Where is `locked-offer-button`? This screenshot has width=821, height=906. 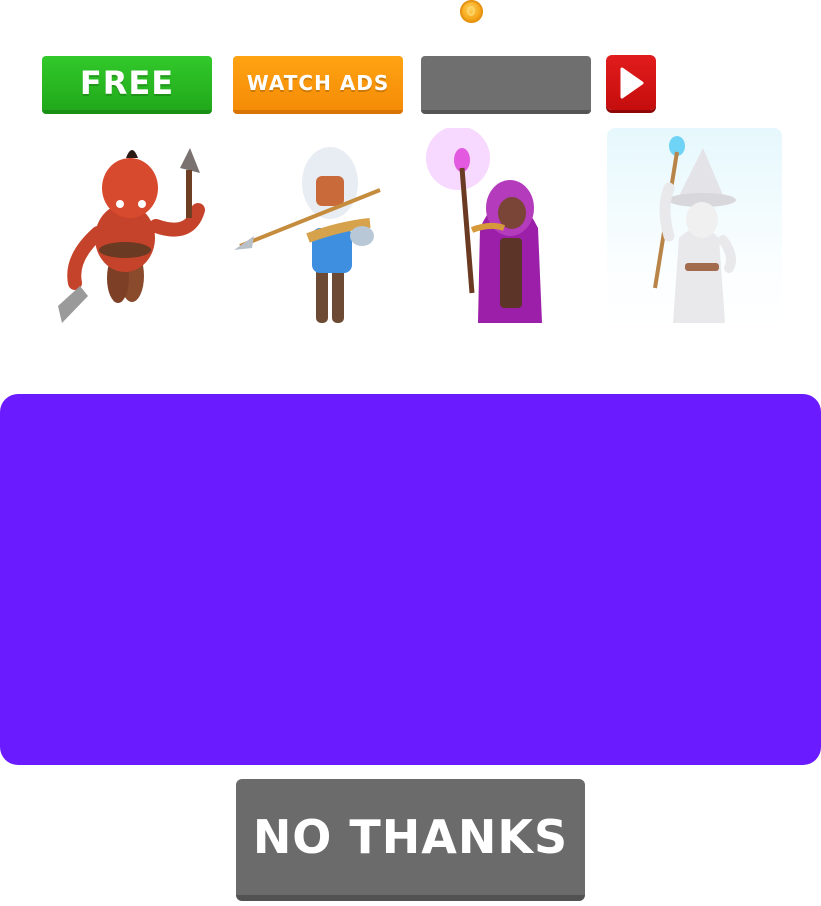
locked-offer-button is located at coordinates (506, 85).